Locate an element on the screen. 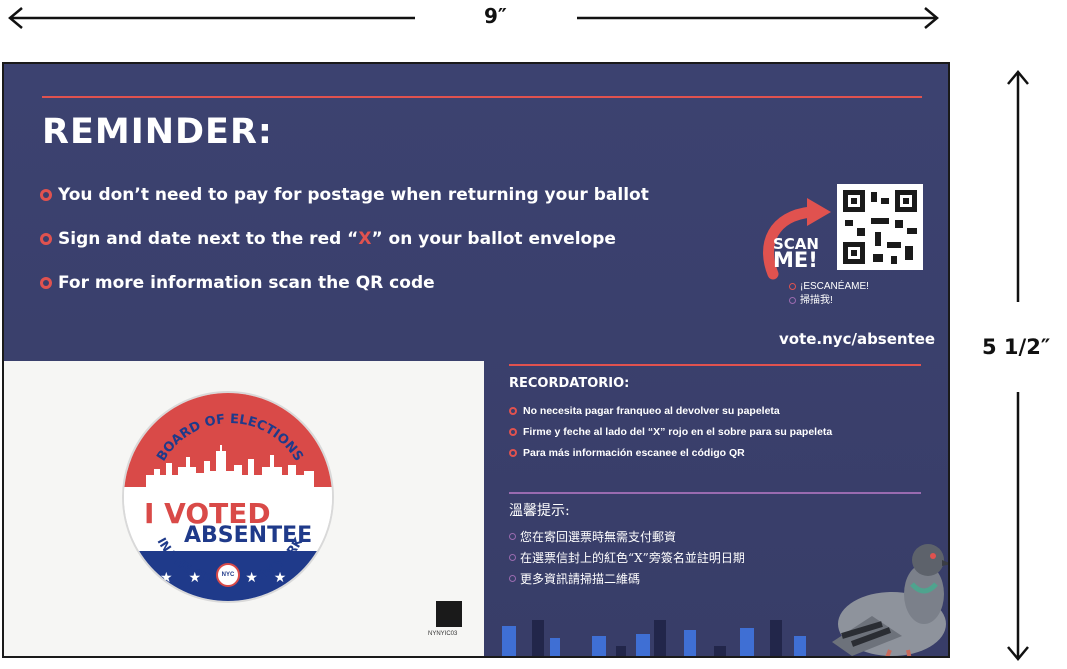 Image resolution: width=1067 pixels, height=669 pixels. scan-es-line: ¡ESCANÉAME! is located at coordinates (829, 287).